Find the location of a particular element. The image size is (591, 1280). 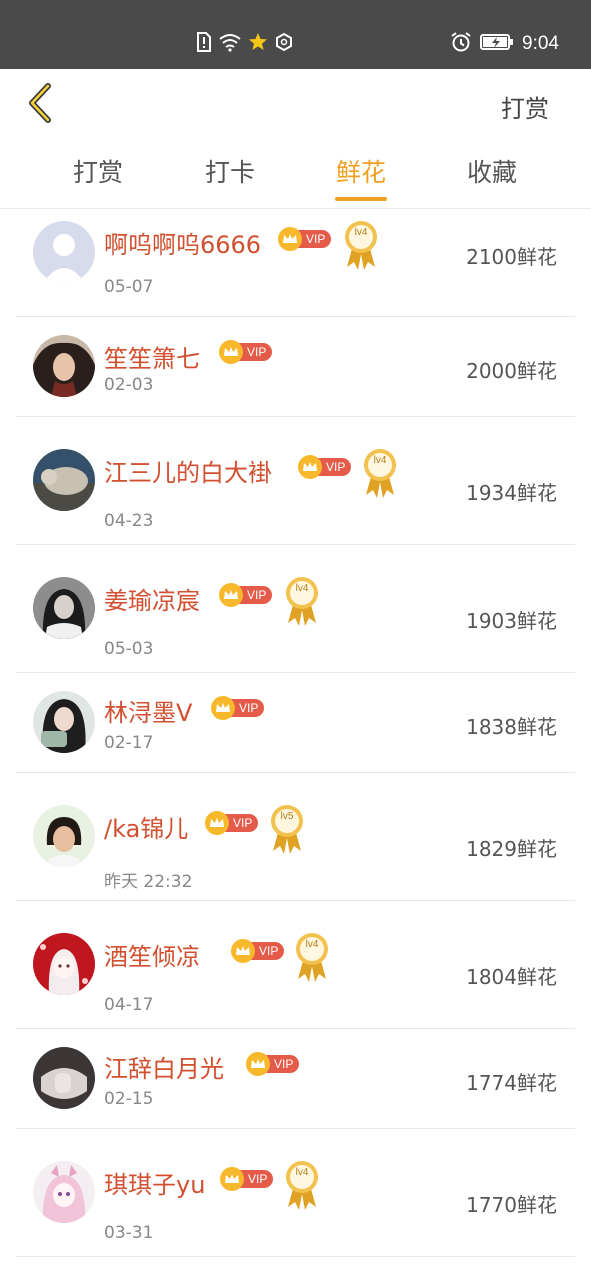

date: 04-17 is located at coordinates (129, 1005).